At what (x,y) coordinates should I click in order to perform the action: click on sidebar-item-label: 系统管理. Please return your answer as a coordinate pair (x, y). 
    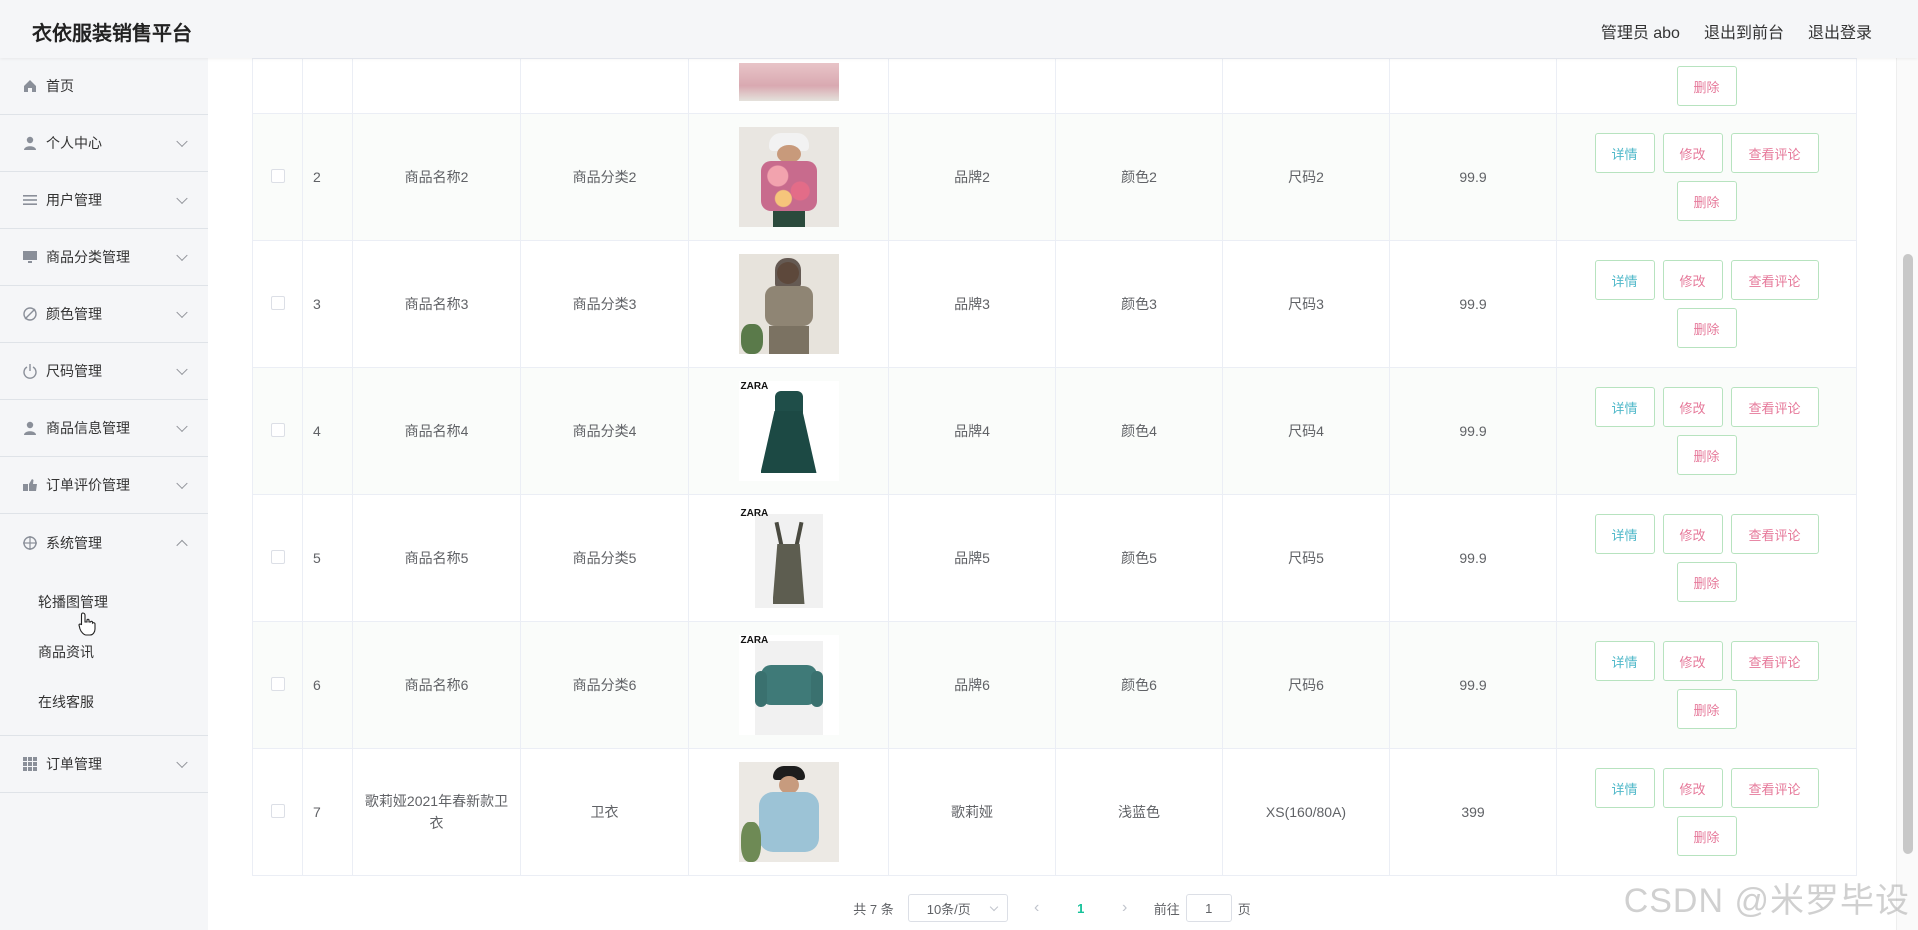
    Looking at the image, I should click on (74, 542).